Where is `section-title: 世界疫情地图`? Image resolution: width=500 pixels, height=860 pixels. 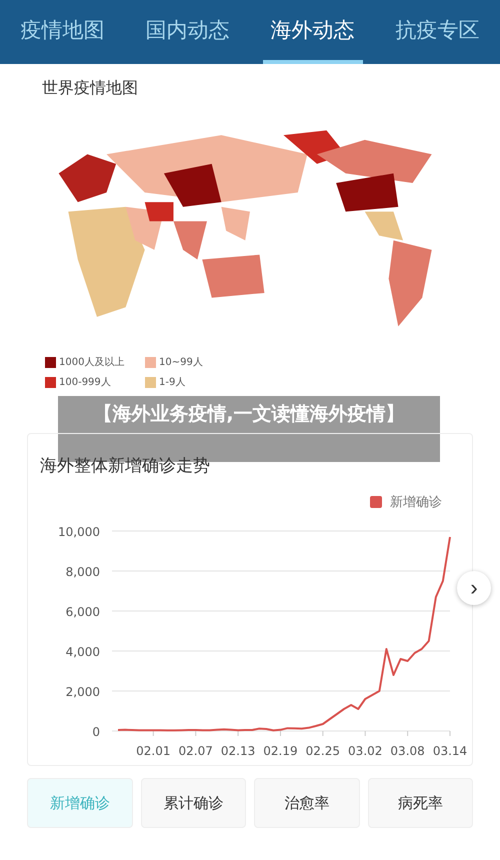 section-title: 世界疫情地图 is located at coordinates (90, 88).